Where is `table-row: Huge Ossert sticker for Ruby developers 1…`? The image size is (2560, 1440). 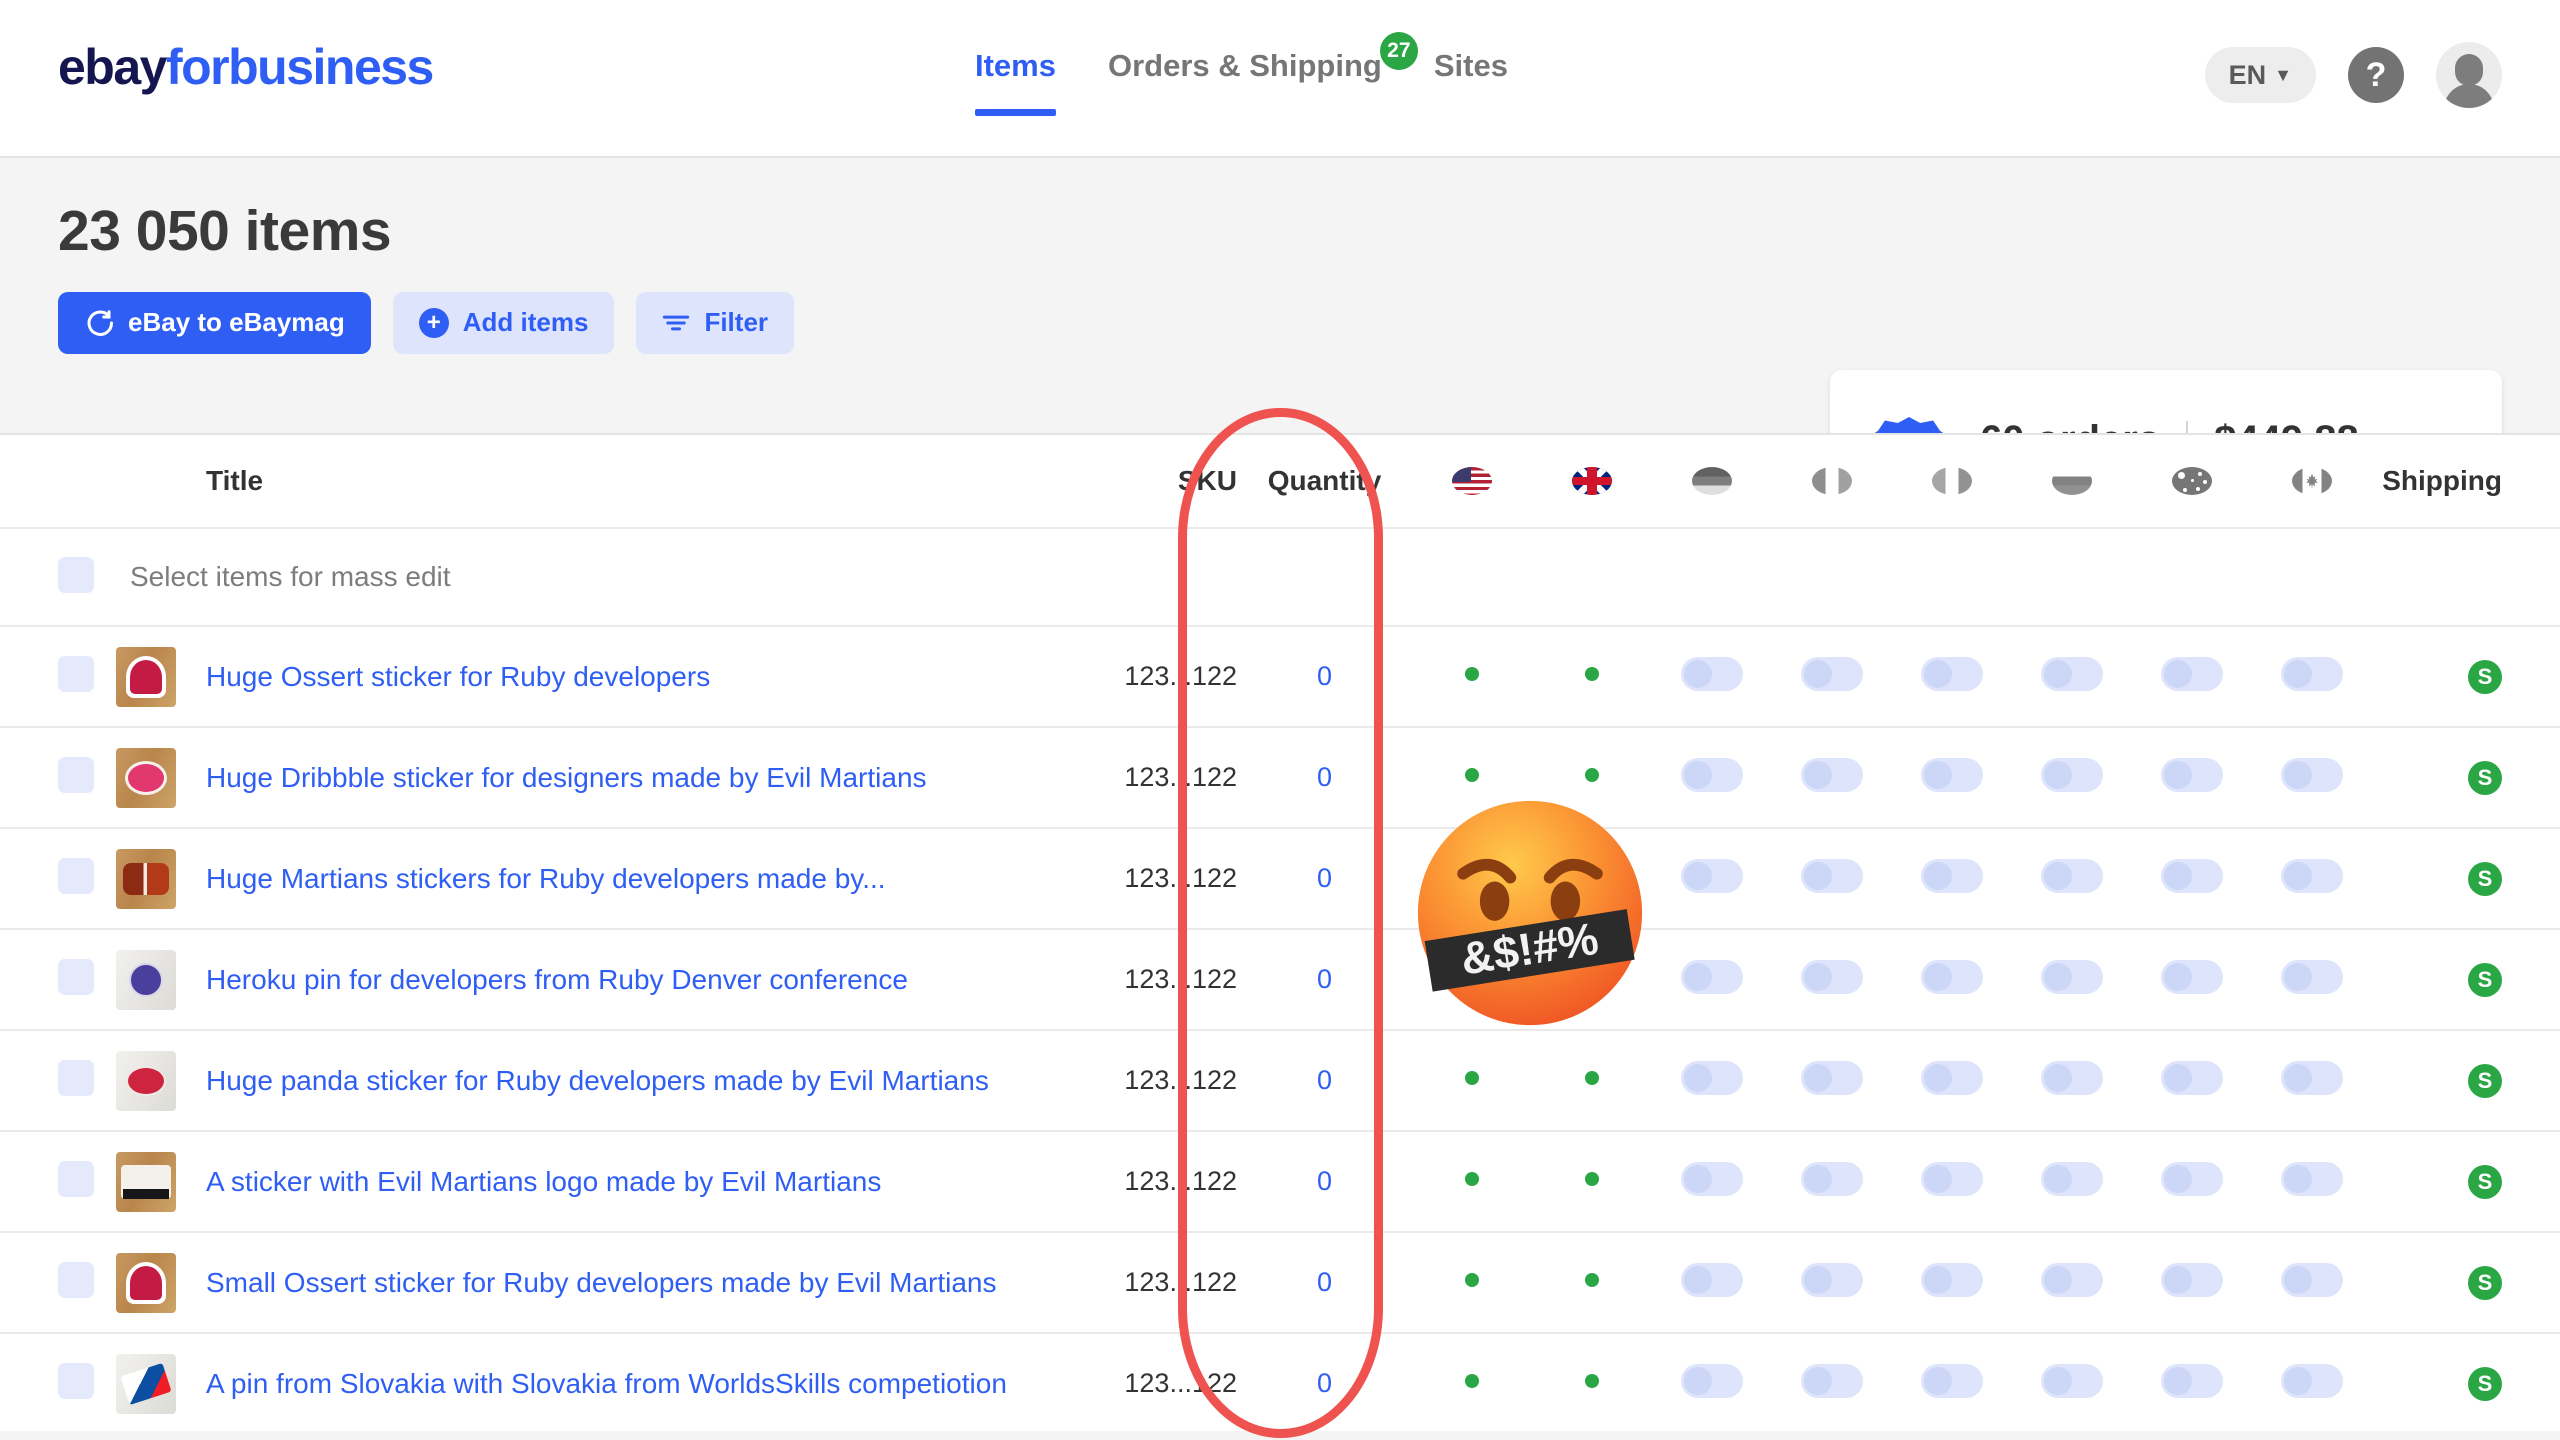
table-row: Huge Ossert sticker for Ruby developers 1… is located at coordinates (1280, 675).